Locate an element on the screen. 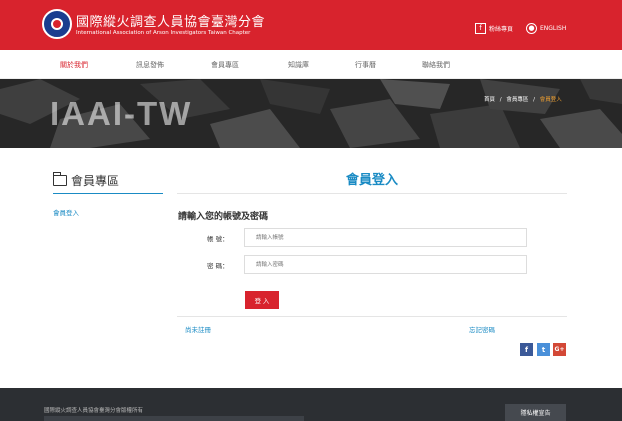  footer-address-line is located at coordinates (174, 418).